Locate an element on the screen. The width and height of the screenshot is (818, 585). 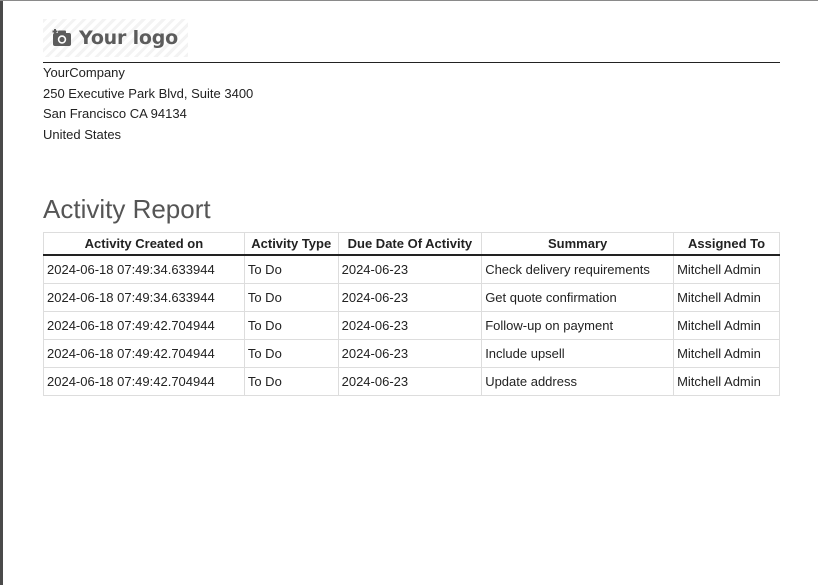
cell-summary: Check delivery requirements is located at coordinates (578, 269).